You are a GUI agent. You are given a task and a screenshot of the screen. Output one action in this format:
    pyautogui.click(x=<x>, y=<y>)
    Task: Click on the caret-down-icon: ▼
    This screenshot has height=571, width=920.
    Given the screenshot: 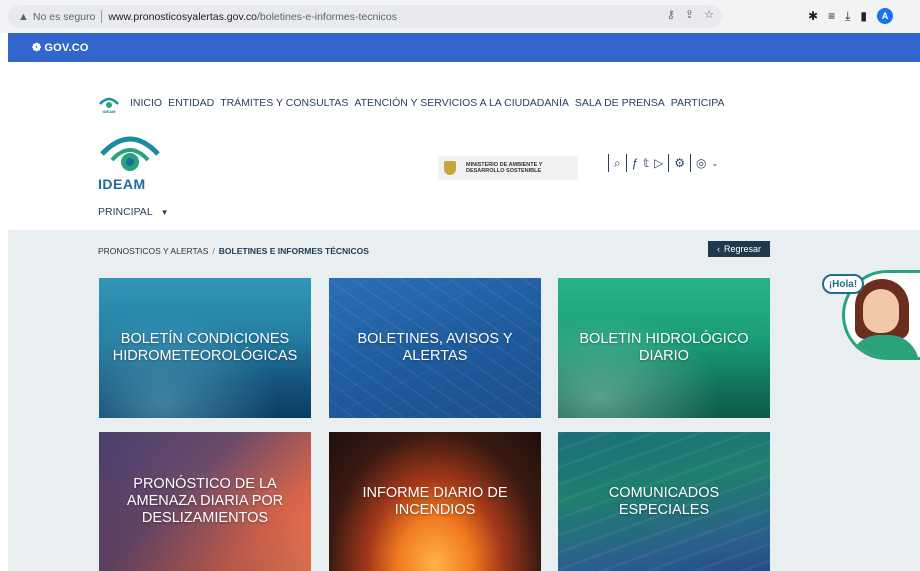 What is the action you would take?
    pyautogui.click(x=164, y=212)
    